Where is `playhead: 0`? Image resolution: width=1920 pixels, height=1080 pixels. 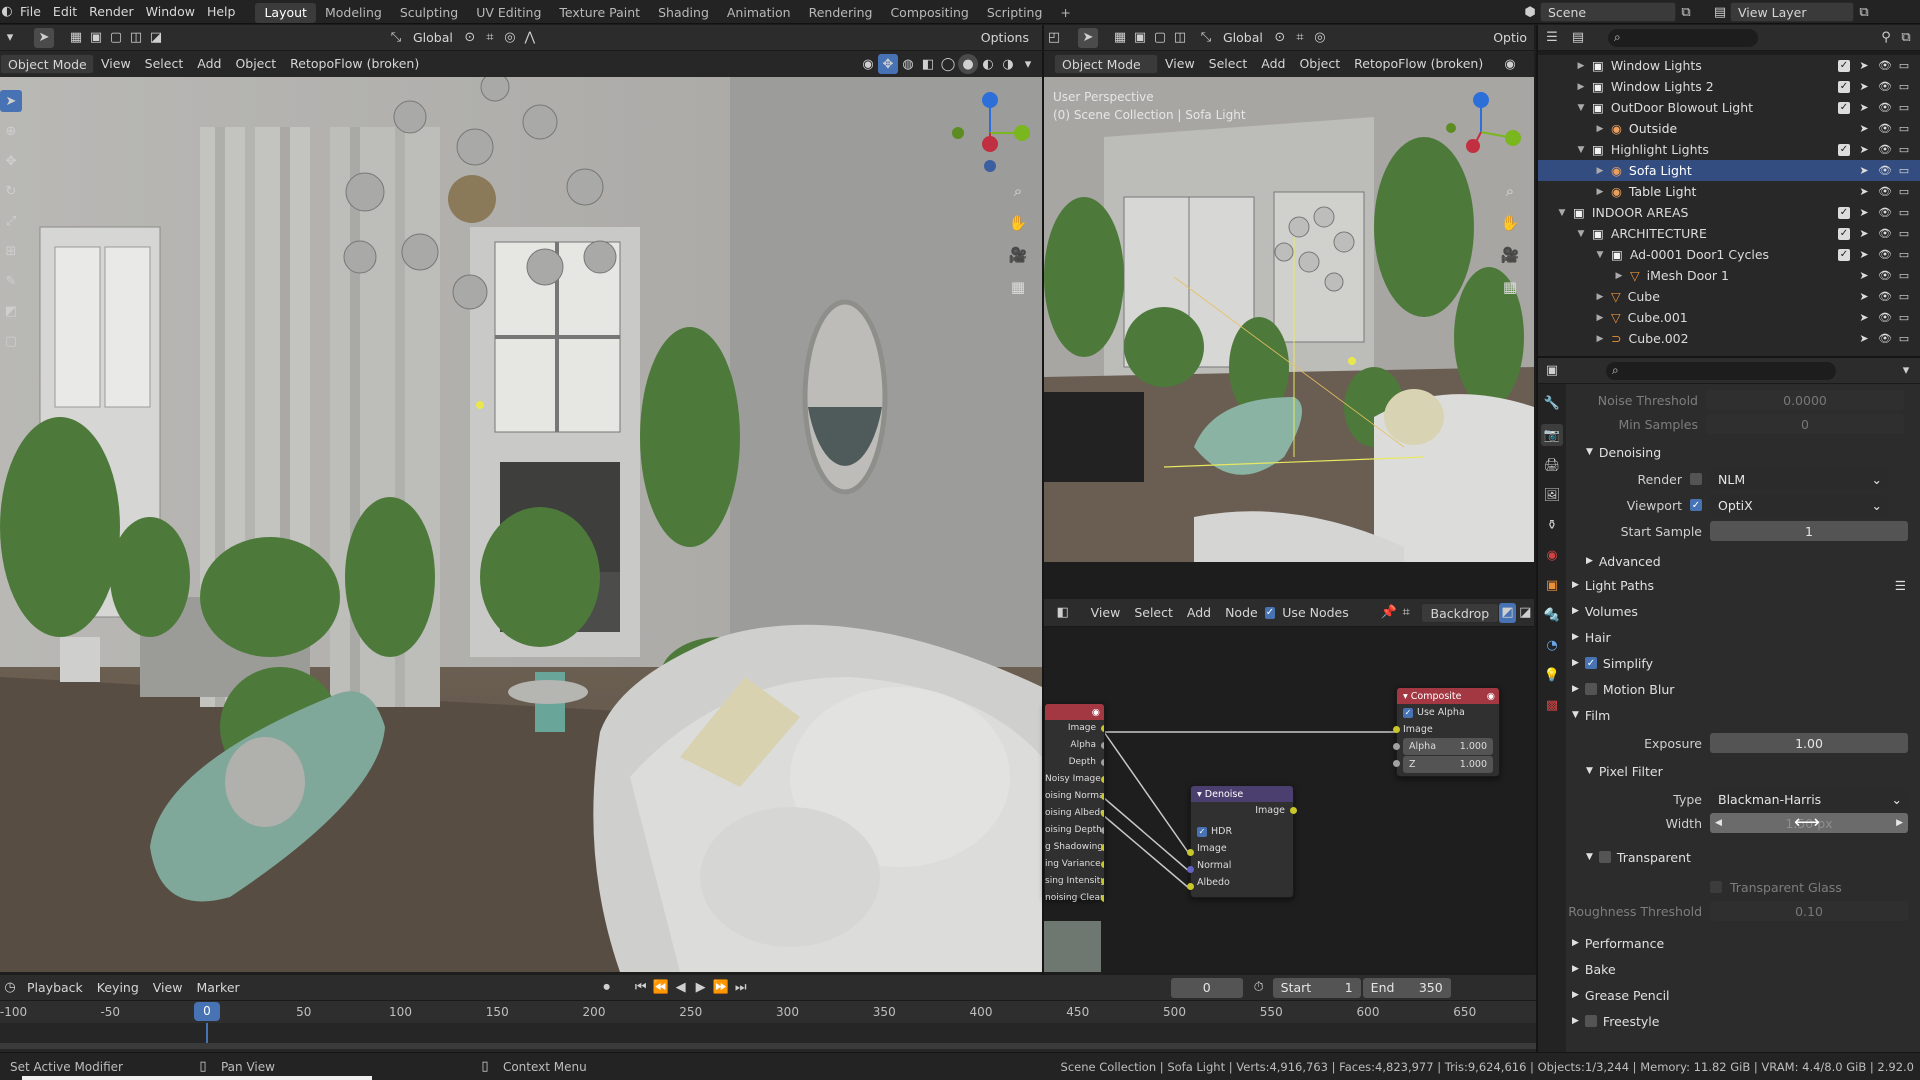 playhead: 0 is located at coordinates (207, 1011).